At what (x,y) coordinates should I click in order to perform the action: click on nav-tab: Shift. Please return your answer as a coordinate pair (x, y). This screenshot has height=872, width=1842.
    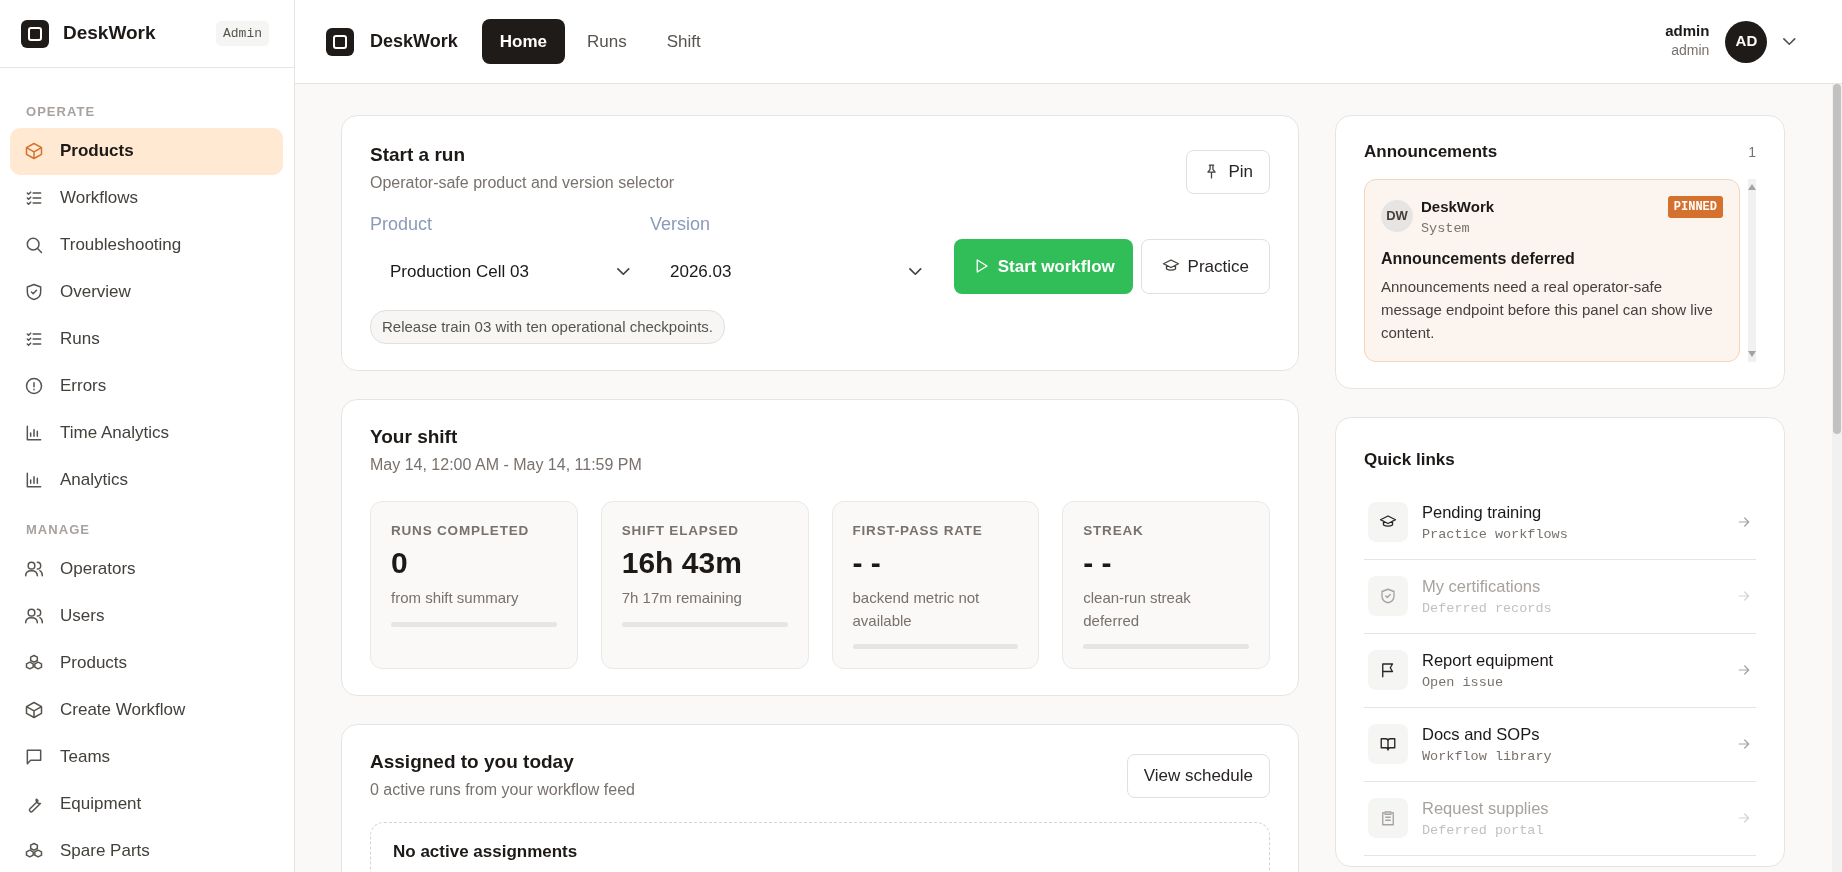
    Looking at the image, I should click on (683, 41).